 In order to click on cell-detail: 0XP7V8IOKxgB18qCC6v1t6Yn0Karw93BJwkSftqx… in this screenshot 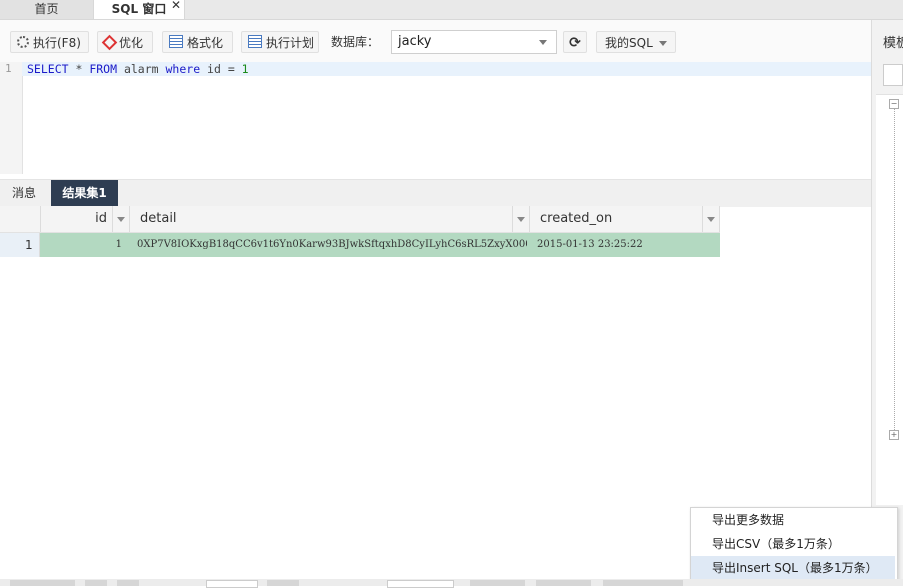, I will do `click(332, 245)`.